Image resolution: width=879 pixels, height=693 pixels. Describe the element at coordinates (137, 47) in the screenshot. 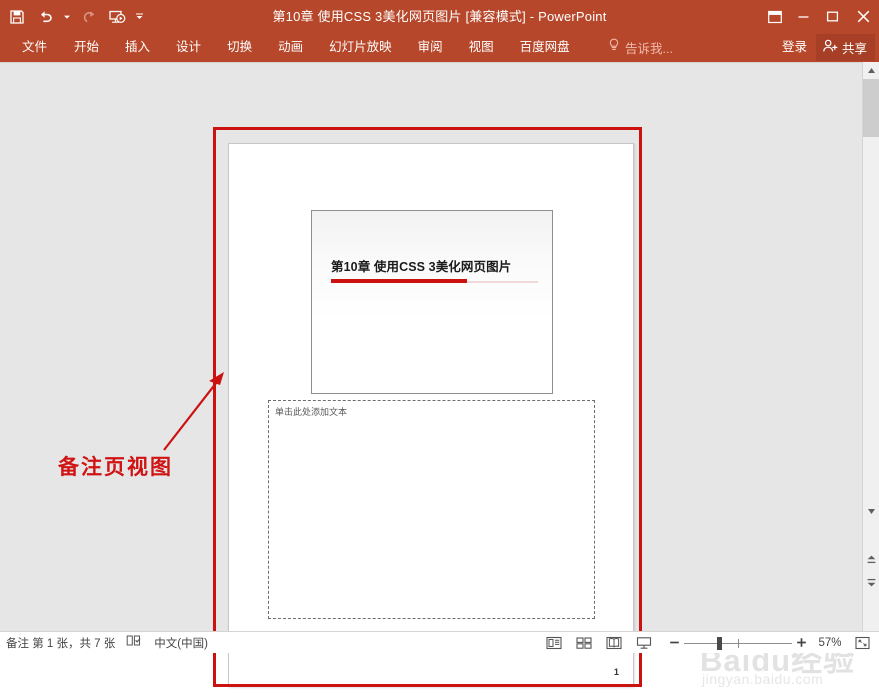

I see `tab-insert: 插入` at that location.